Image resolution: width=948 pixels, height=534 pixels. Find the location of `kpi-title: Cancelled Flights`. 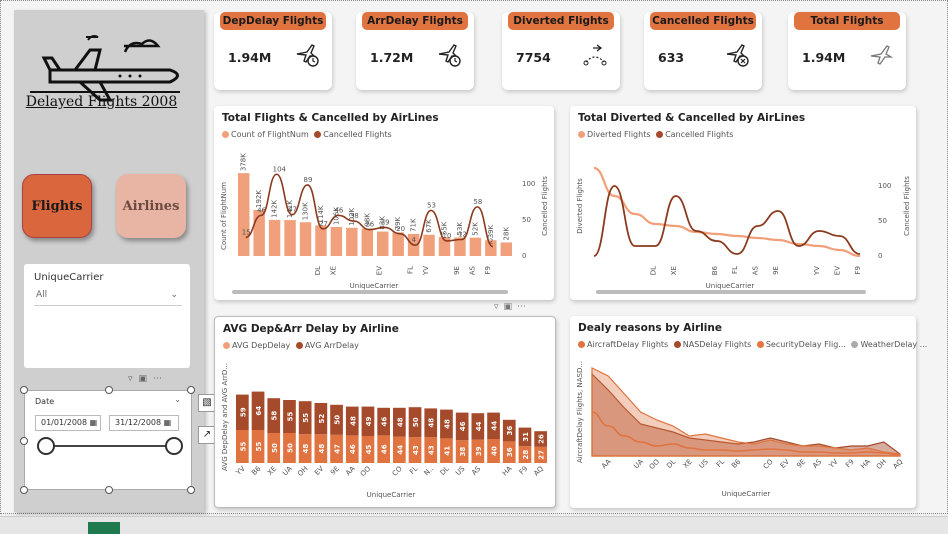

kpi-title: Cancelled Flights is located at coordinates (703, 21).